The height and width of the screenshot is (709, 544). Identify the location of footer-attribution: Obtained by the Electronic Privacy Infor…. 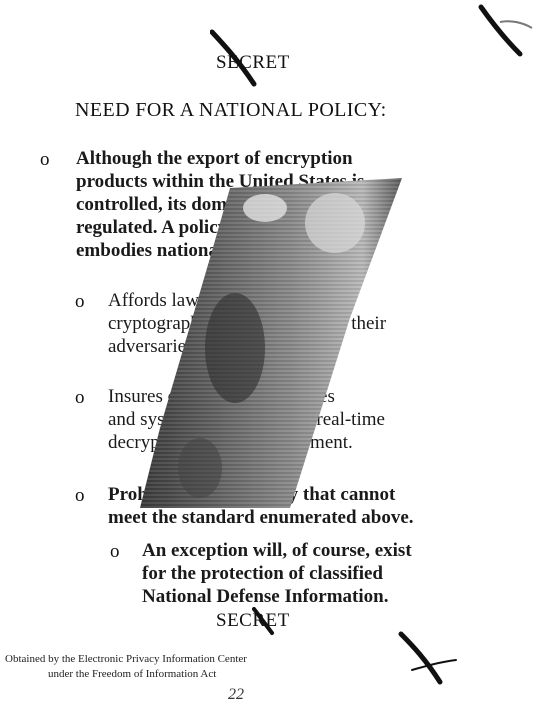
(126, 659).